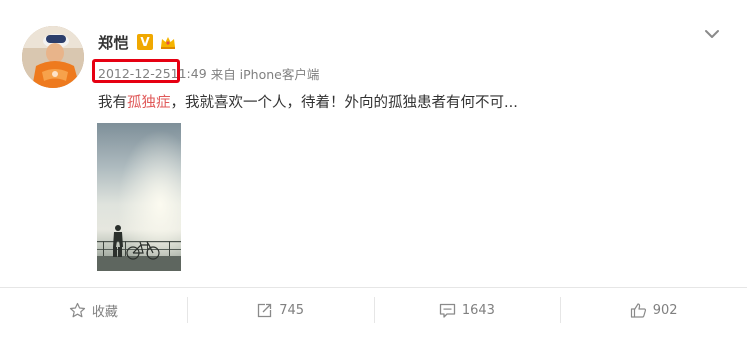 This screenshot has width=747, height=346. Describe the element at coordinates (134, 73) in the screenshot. I see `post-date: 2012-12-25` at that location.